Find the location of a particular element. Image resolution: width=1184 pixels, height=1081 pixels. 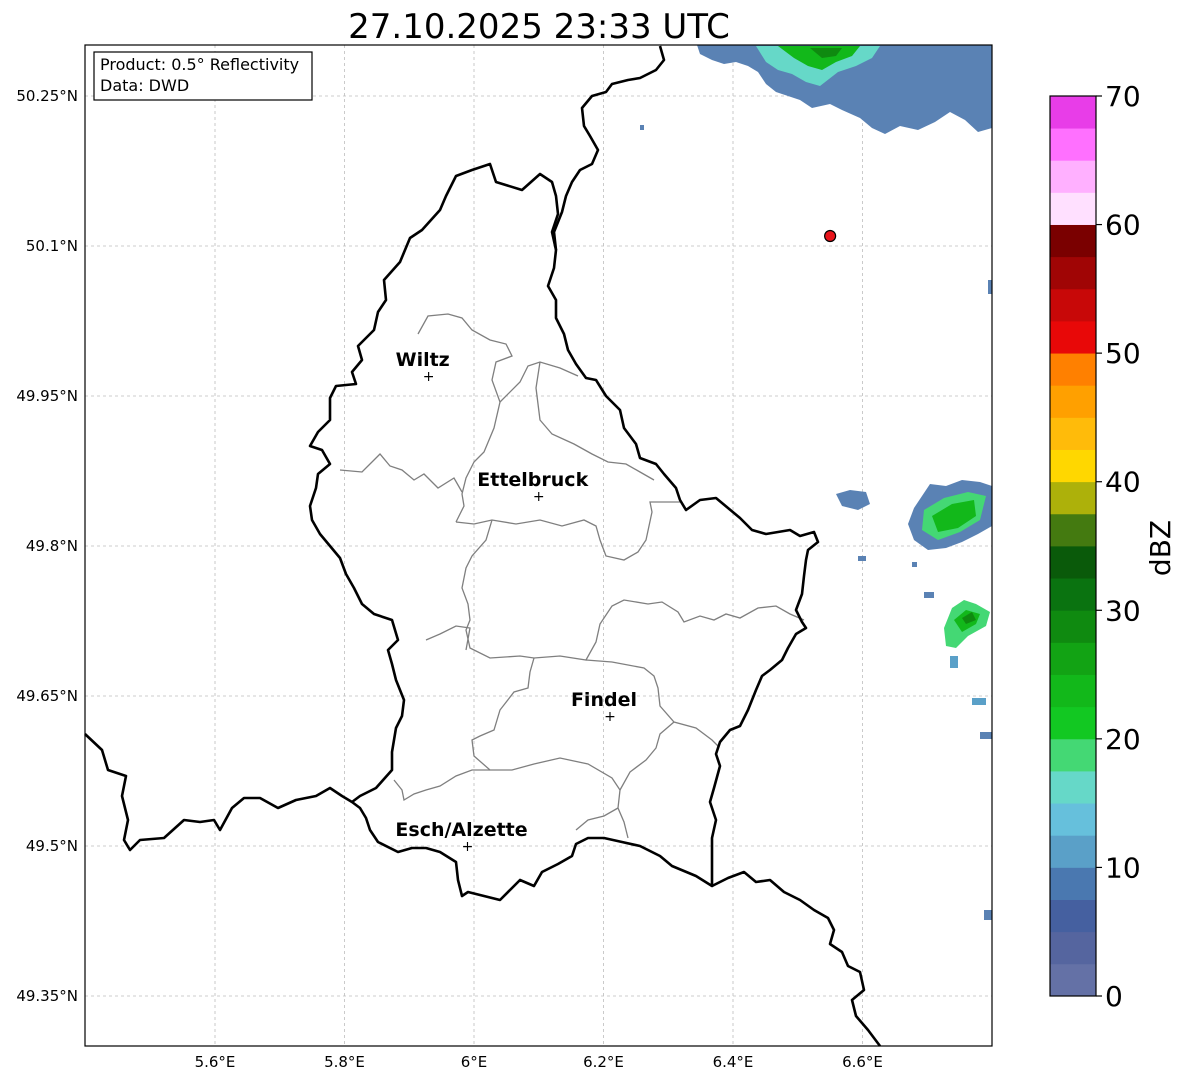

colorbar-tick-label: 20 is located at coordinates (1123, 739).